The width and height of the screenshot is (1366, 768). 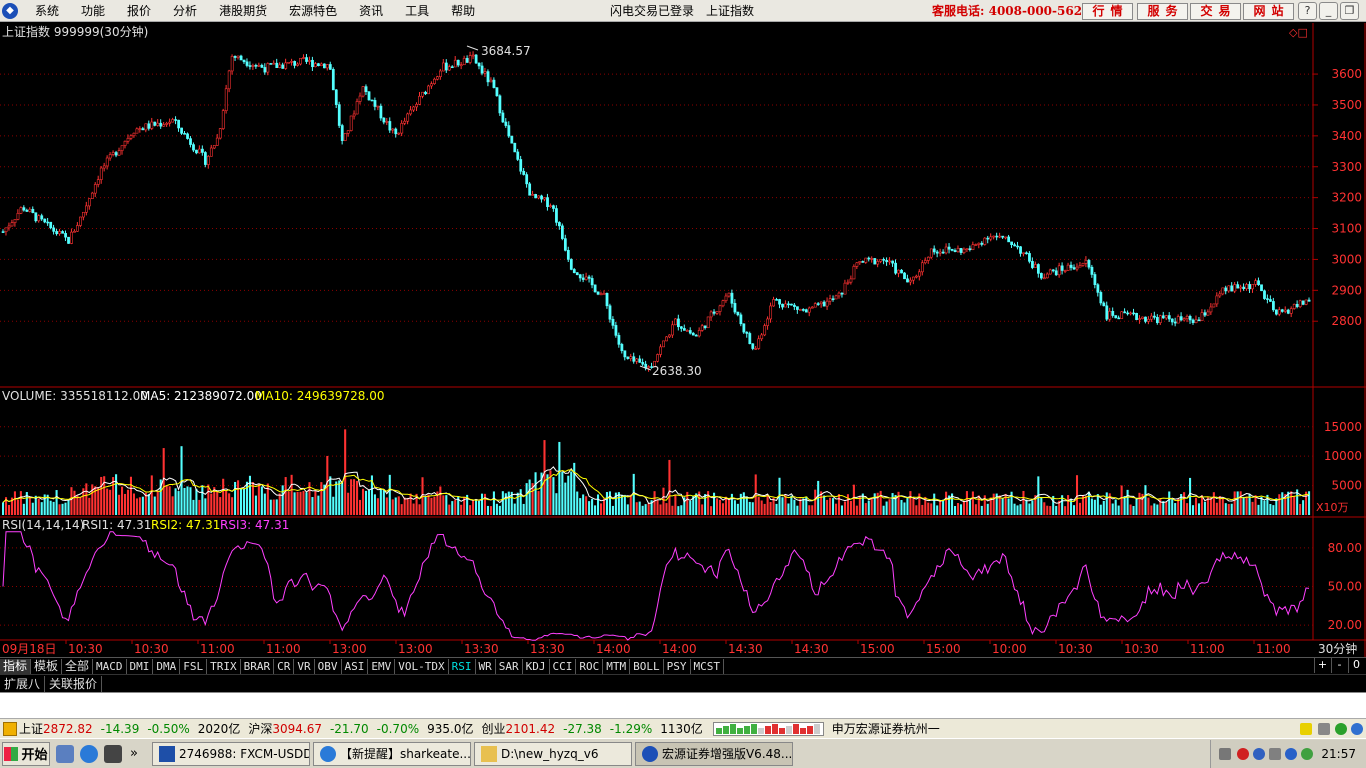 I want to click on ticker-sh-name: 上证, so click(x=31, y=728).